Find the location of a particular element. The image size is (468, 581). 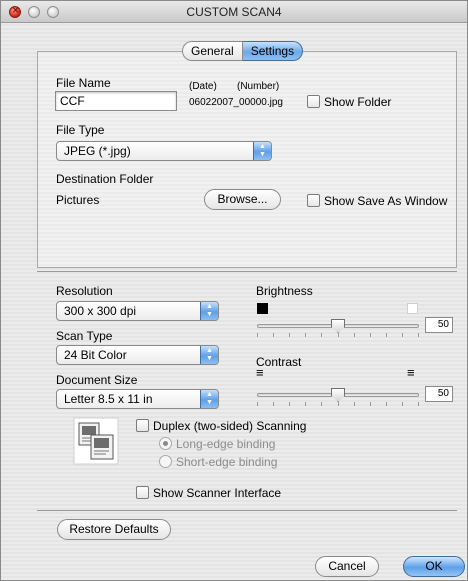

brightness-value: 50 is located at coordinates (439, 325).